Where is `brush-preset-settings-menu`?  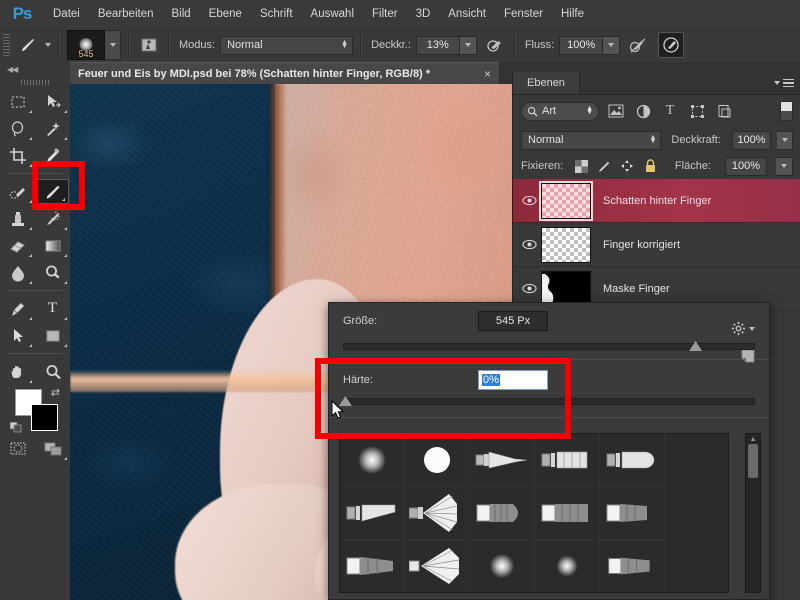
brush-preset-settings-menu is located at coordinates (743, 328).